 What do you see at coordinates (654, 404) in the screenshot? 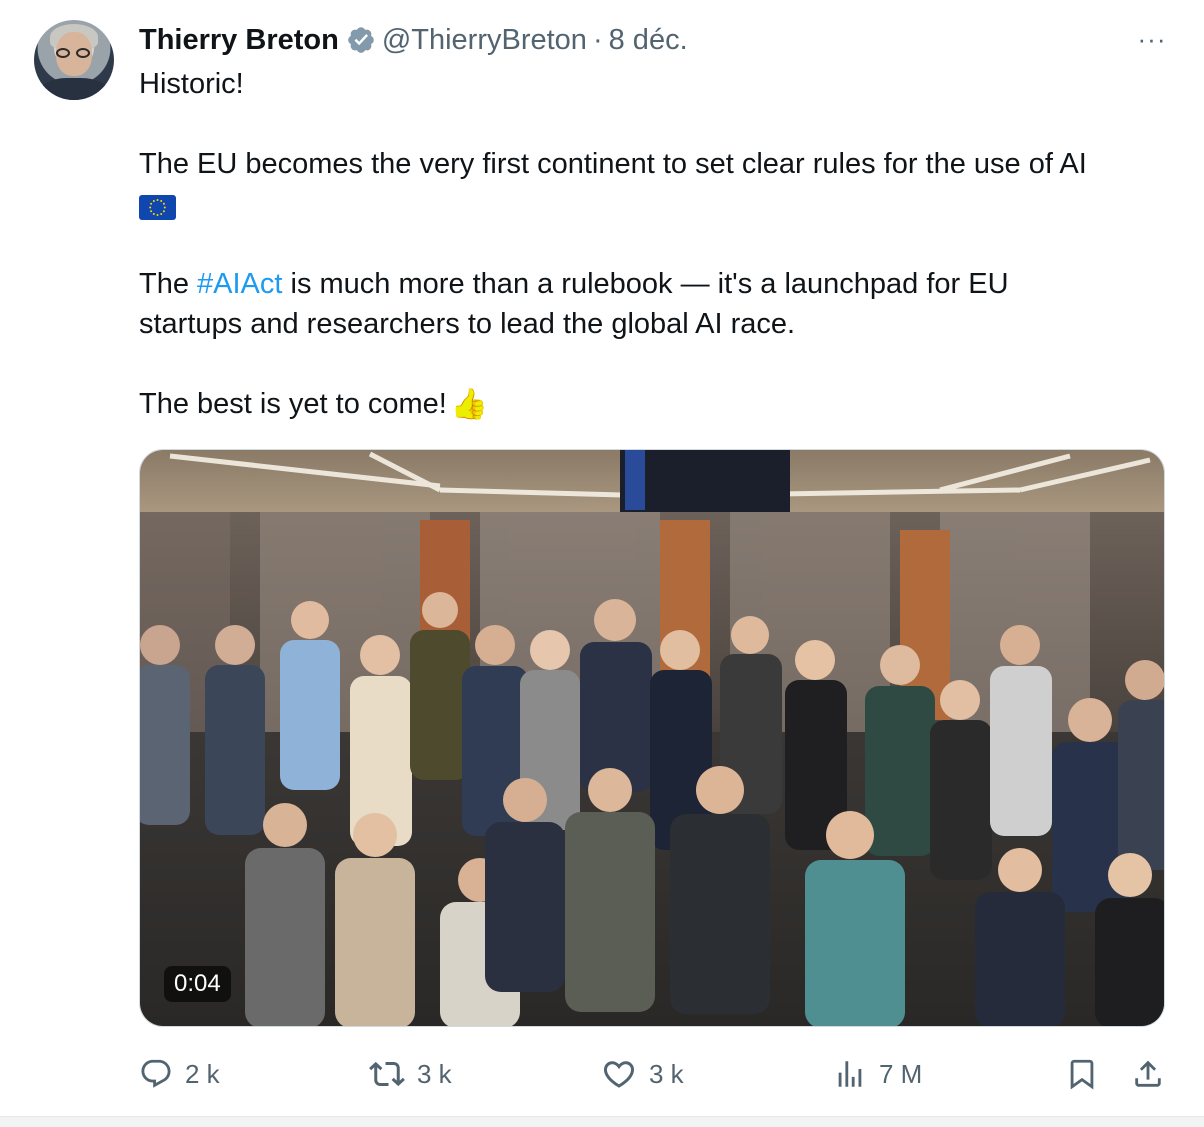
I see `tweet-line-5: The best is yet to come! 👍` at bounding box center [654, 404].